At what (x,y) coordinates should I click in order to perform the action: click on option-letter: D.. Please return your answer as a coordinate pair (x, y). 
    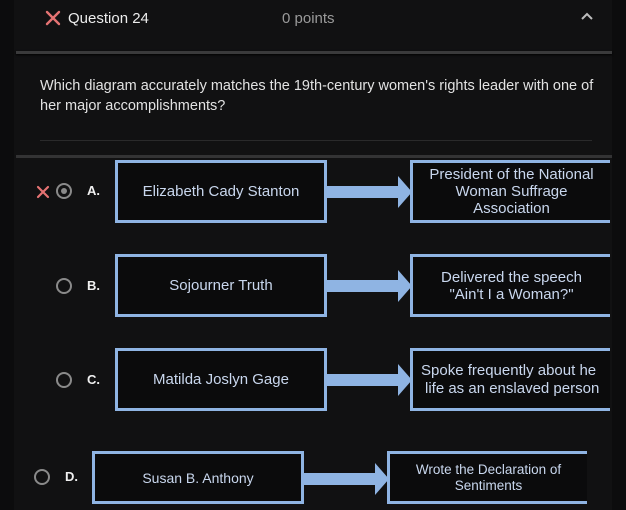
    Looking at the image, I should click on (71, 476).